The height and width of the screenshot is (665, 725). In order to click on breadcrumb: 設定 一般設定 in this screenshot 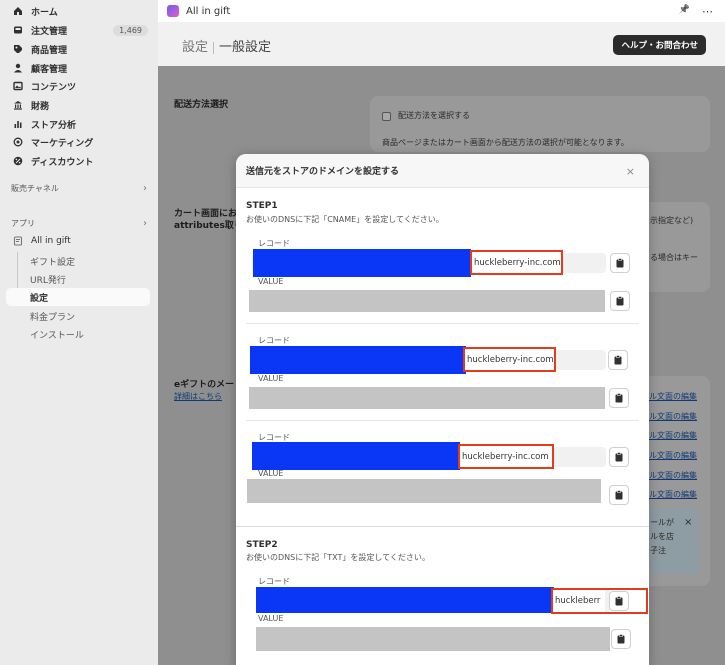, I will do `click(226, 45)`.